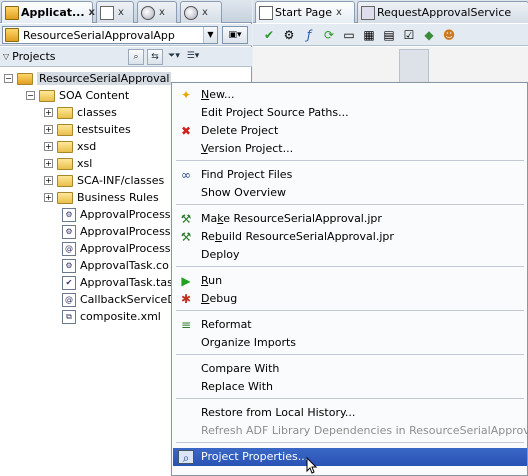 The width and height of the screenshot is (528, 476). Describe the element at coordinates (350, 175) in the screenshot. I see `menu-item-find-project-files: ∞ Find Project Files` at that location.